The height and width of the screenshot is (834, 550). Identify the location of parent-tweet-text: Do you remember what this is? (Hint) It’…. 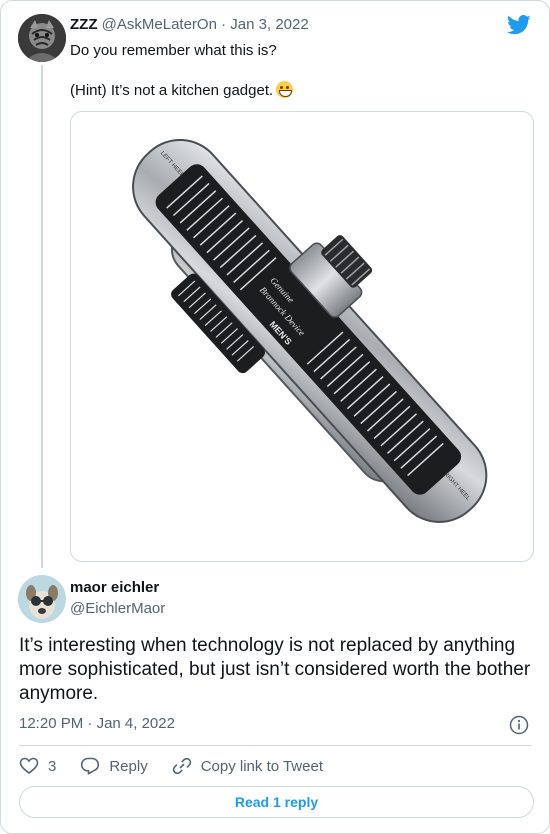
(290, 71).